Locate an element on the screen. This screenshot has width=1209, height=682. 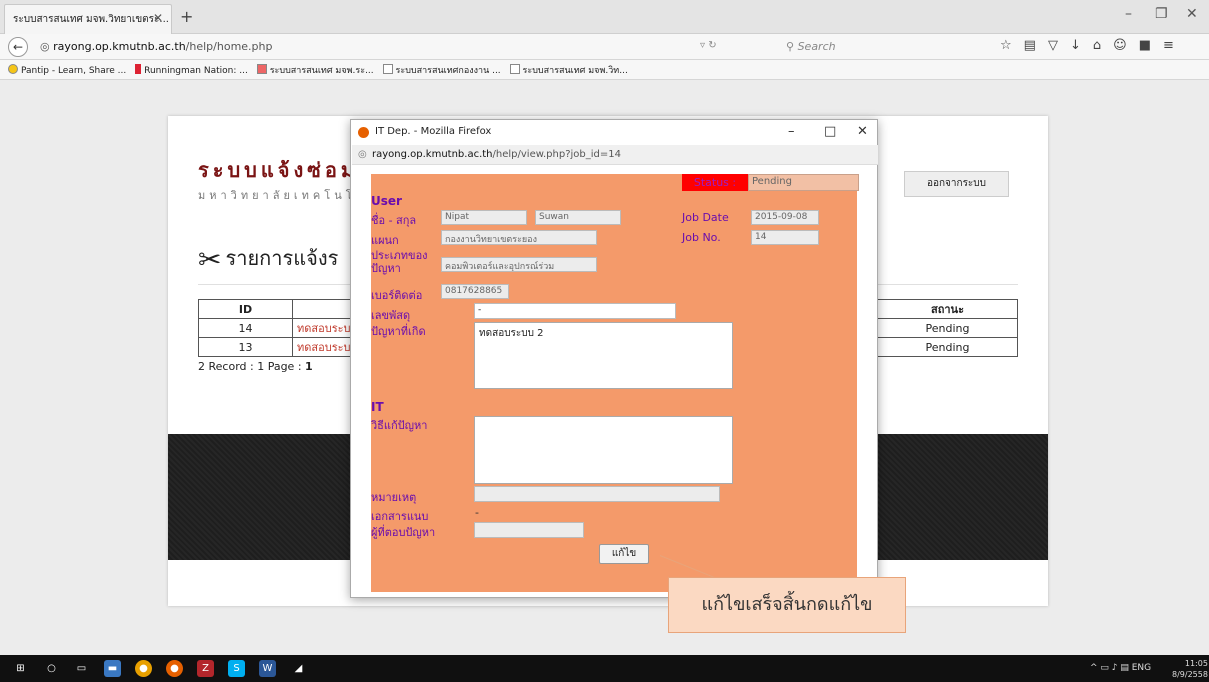
menu-icon: ≡ is located at coordinates (1174, 45).